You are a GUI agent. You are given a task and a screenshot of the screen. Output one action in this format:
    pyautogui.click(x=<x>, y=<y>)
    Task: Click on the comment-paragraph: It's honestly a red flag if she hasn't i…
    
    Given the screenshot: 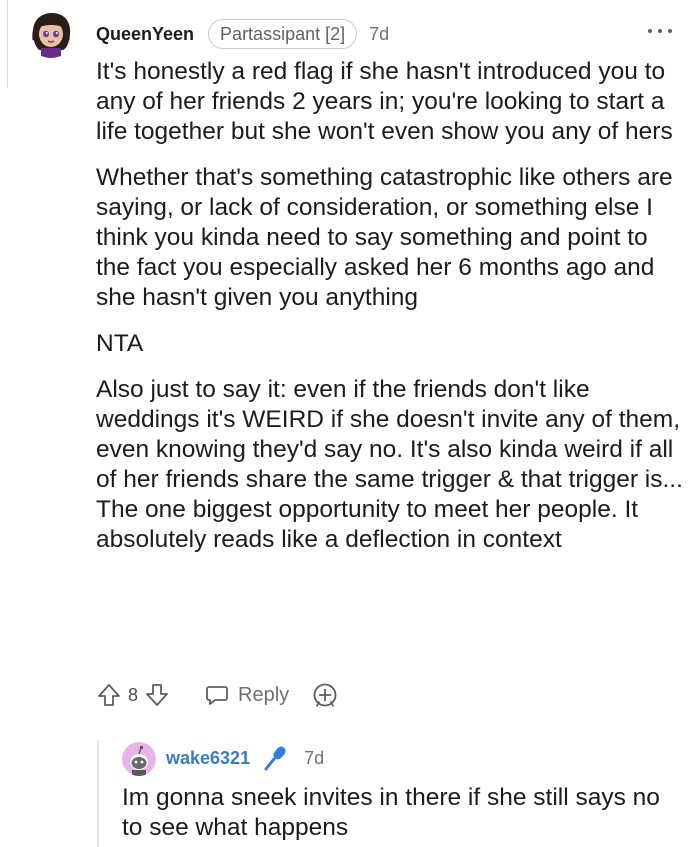 What is the action you would take?
    pyautogui.click(x=384, y=101)
    